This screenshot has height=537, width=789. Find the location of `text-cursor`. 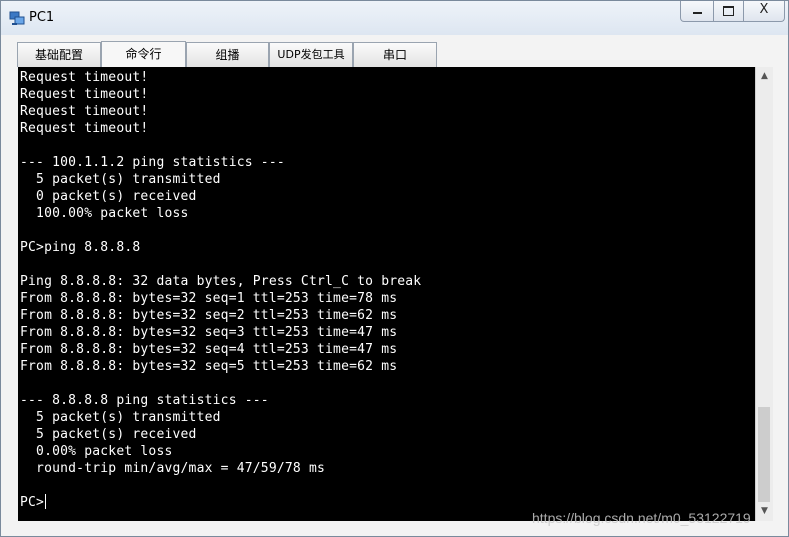

text-cursor is located at coordinates (46, 501).